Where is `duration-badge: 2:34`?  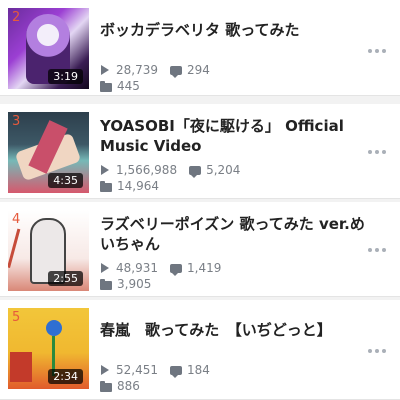
duration-badge: 2:34 is located at coordinates (65, 376).